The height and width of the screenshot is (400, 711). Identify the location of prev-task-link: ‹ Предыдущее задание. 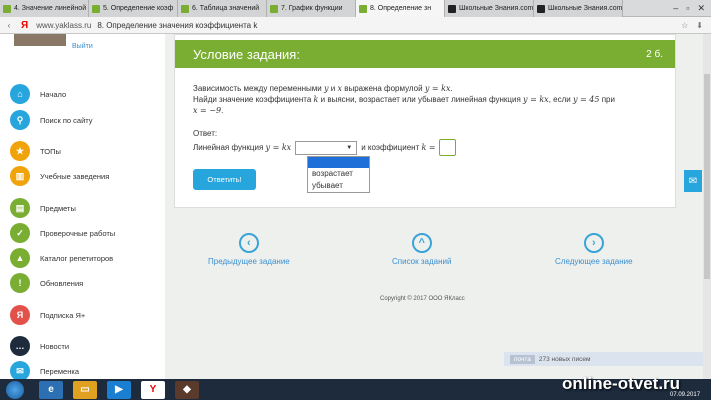
(249, 249).